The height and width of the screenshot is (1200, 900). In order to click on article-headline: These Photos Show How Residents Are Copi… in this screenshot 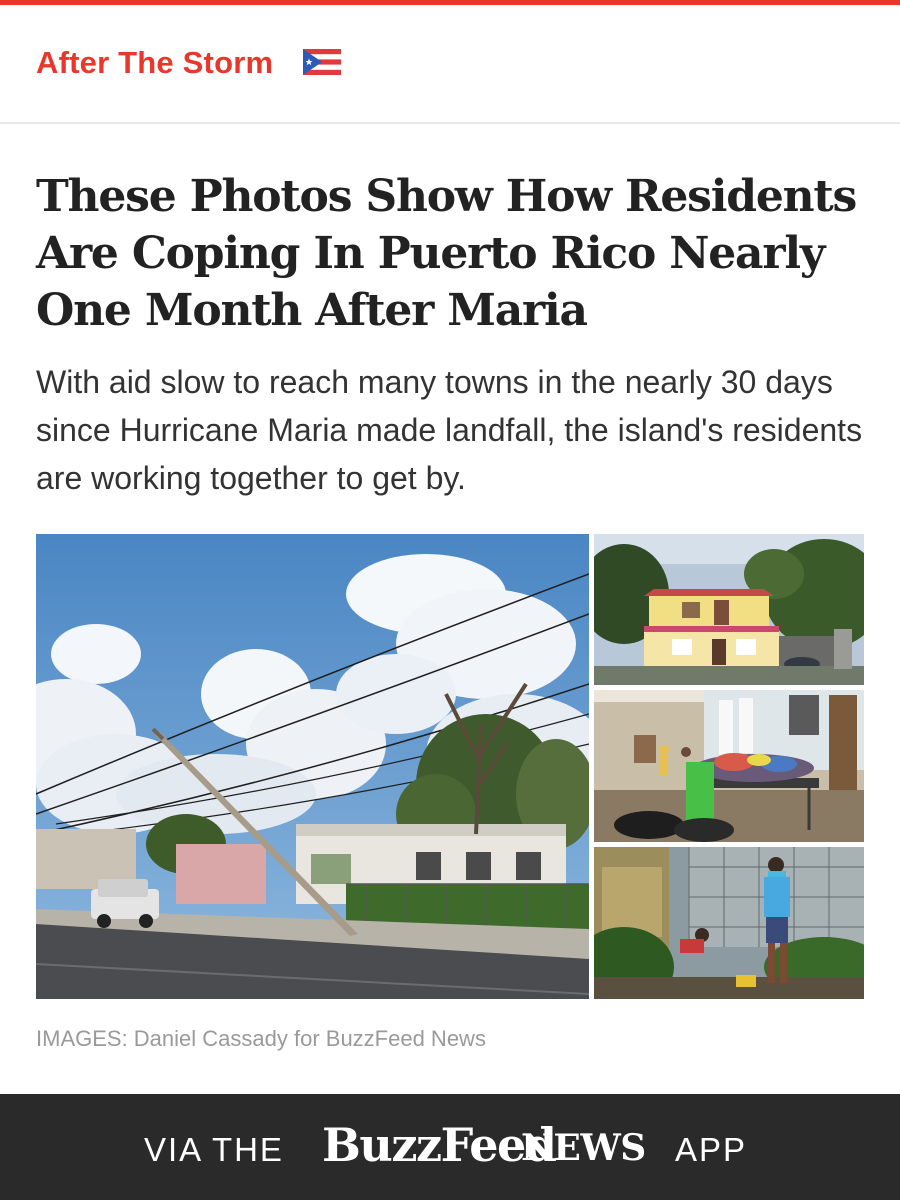, I will do `click(456, 253)`.